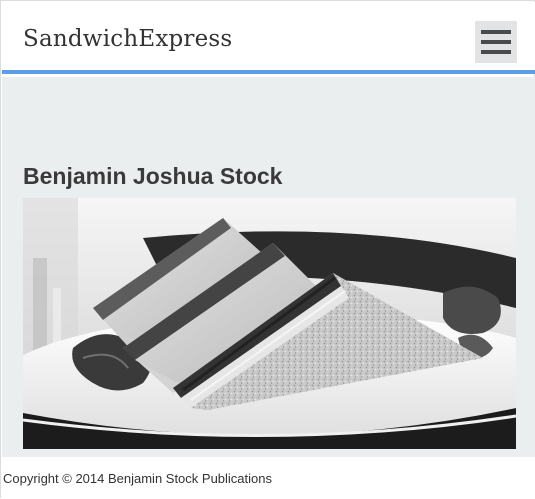 This screenshot has height=499, width=535. Describe the element at coordinates (268, 38) in the screenshot. I see `site-header: SandwichExpress` at that location.